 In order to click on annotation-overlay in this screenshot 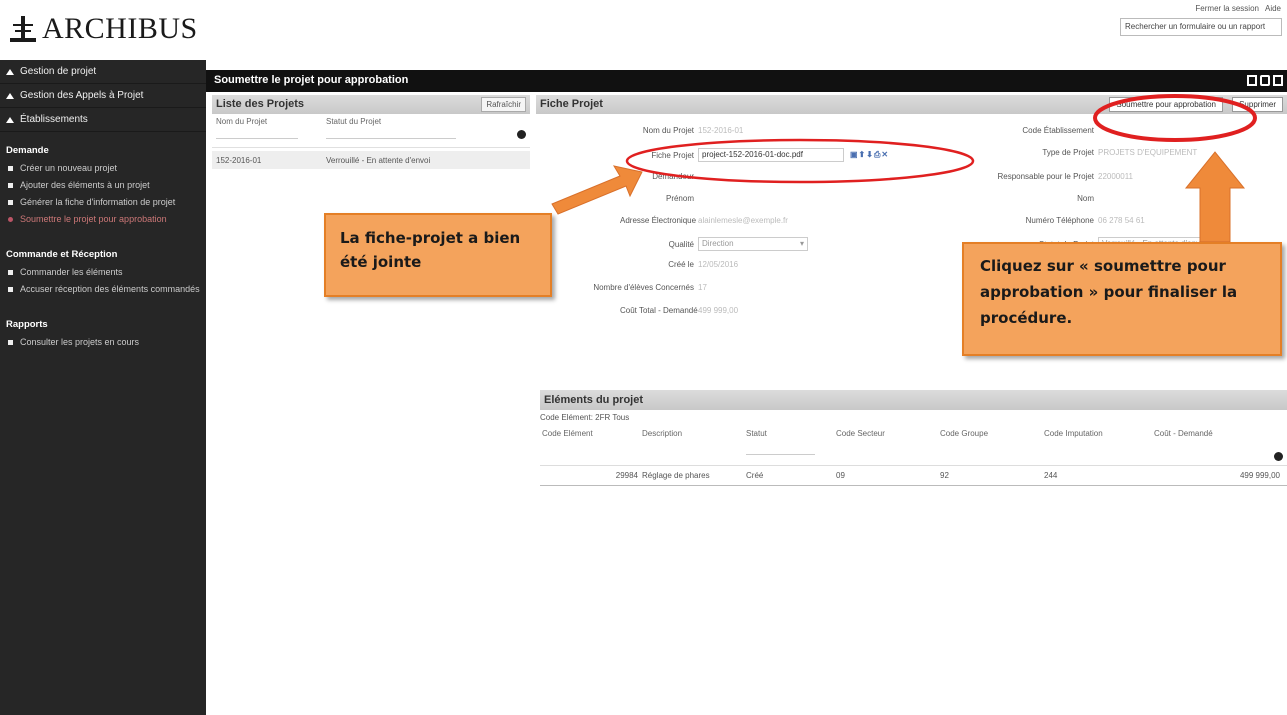, I will do `click(904, 168)`.